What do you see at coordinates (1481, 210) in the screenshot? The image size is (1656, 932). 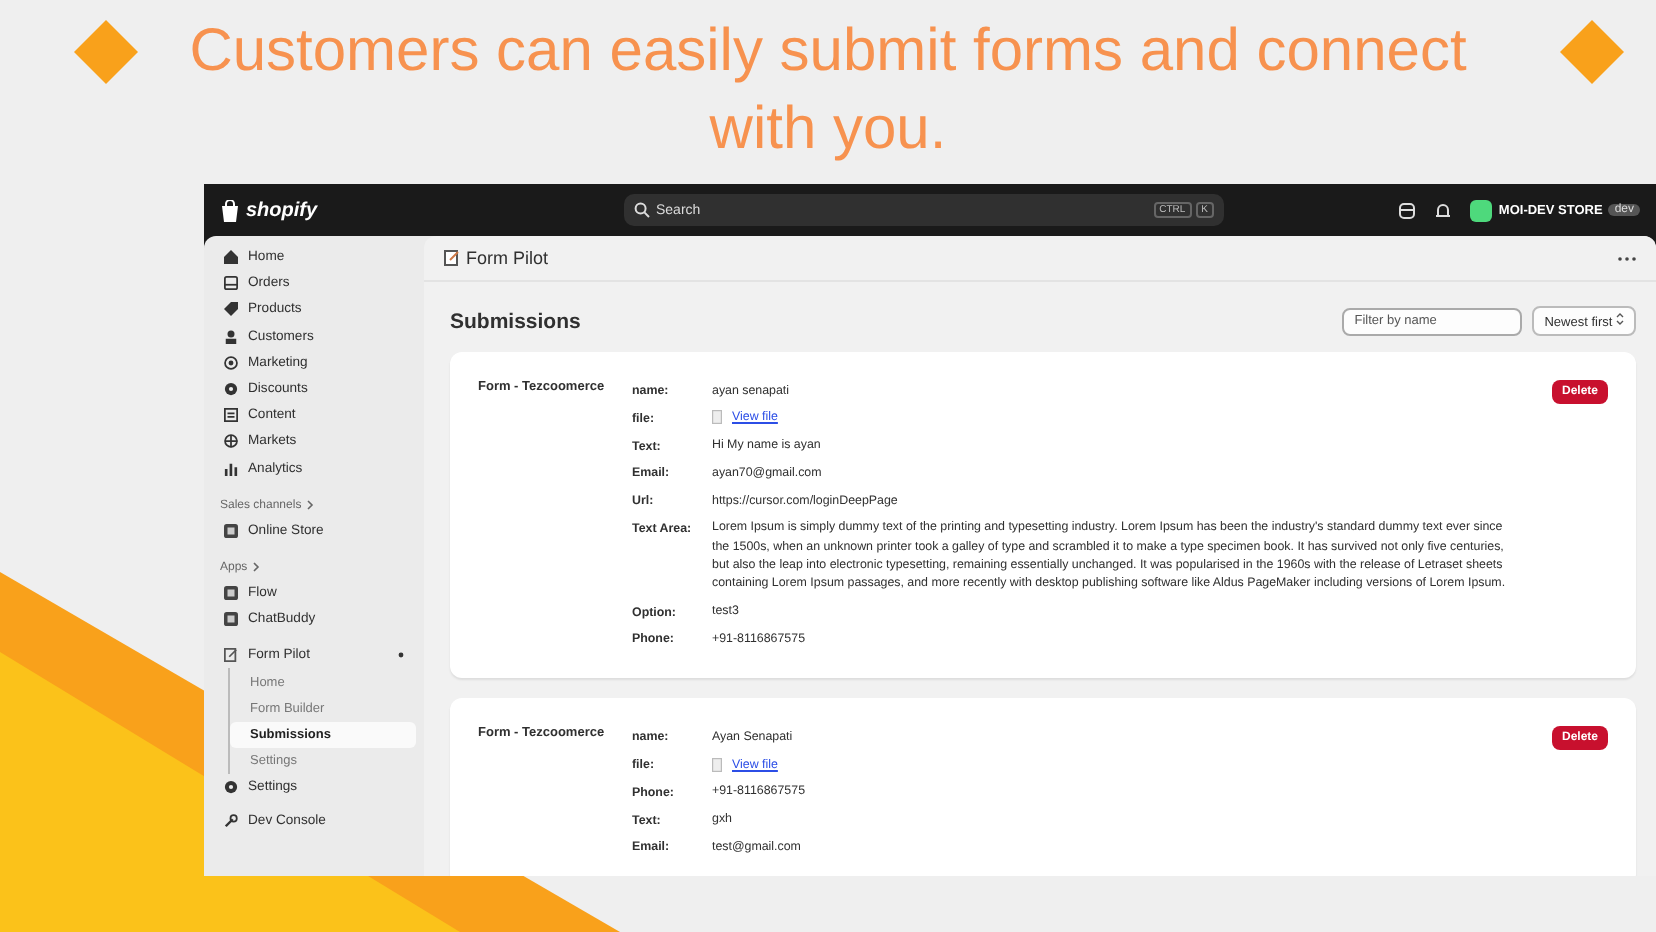 I see `avatar-icon` at bounding box center [1481, 210].